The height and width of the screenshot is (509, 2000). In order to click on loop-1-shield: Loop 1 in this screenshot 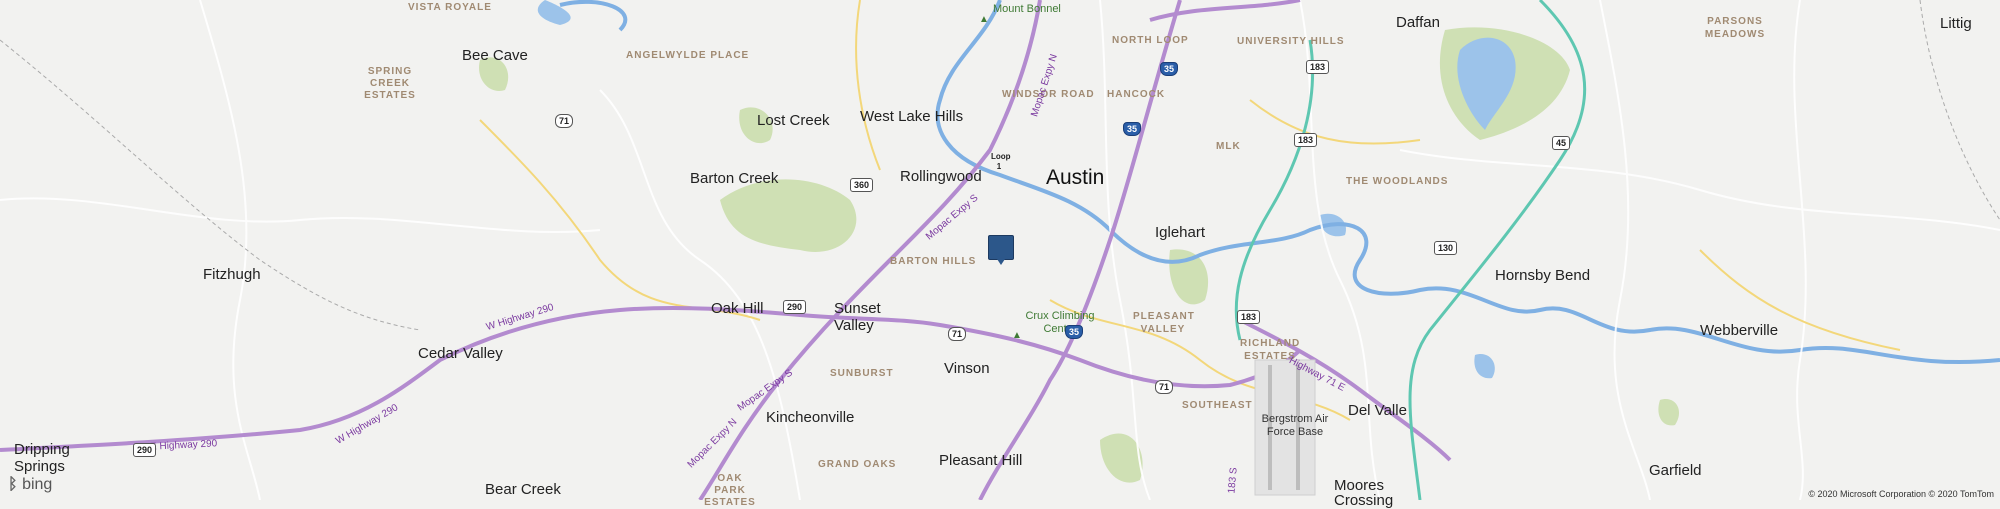, I will do `click(1001, 161)`.